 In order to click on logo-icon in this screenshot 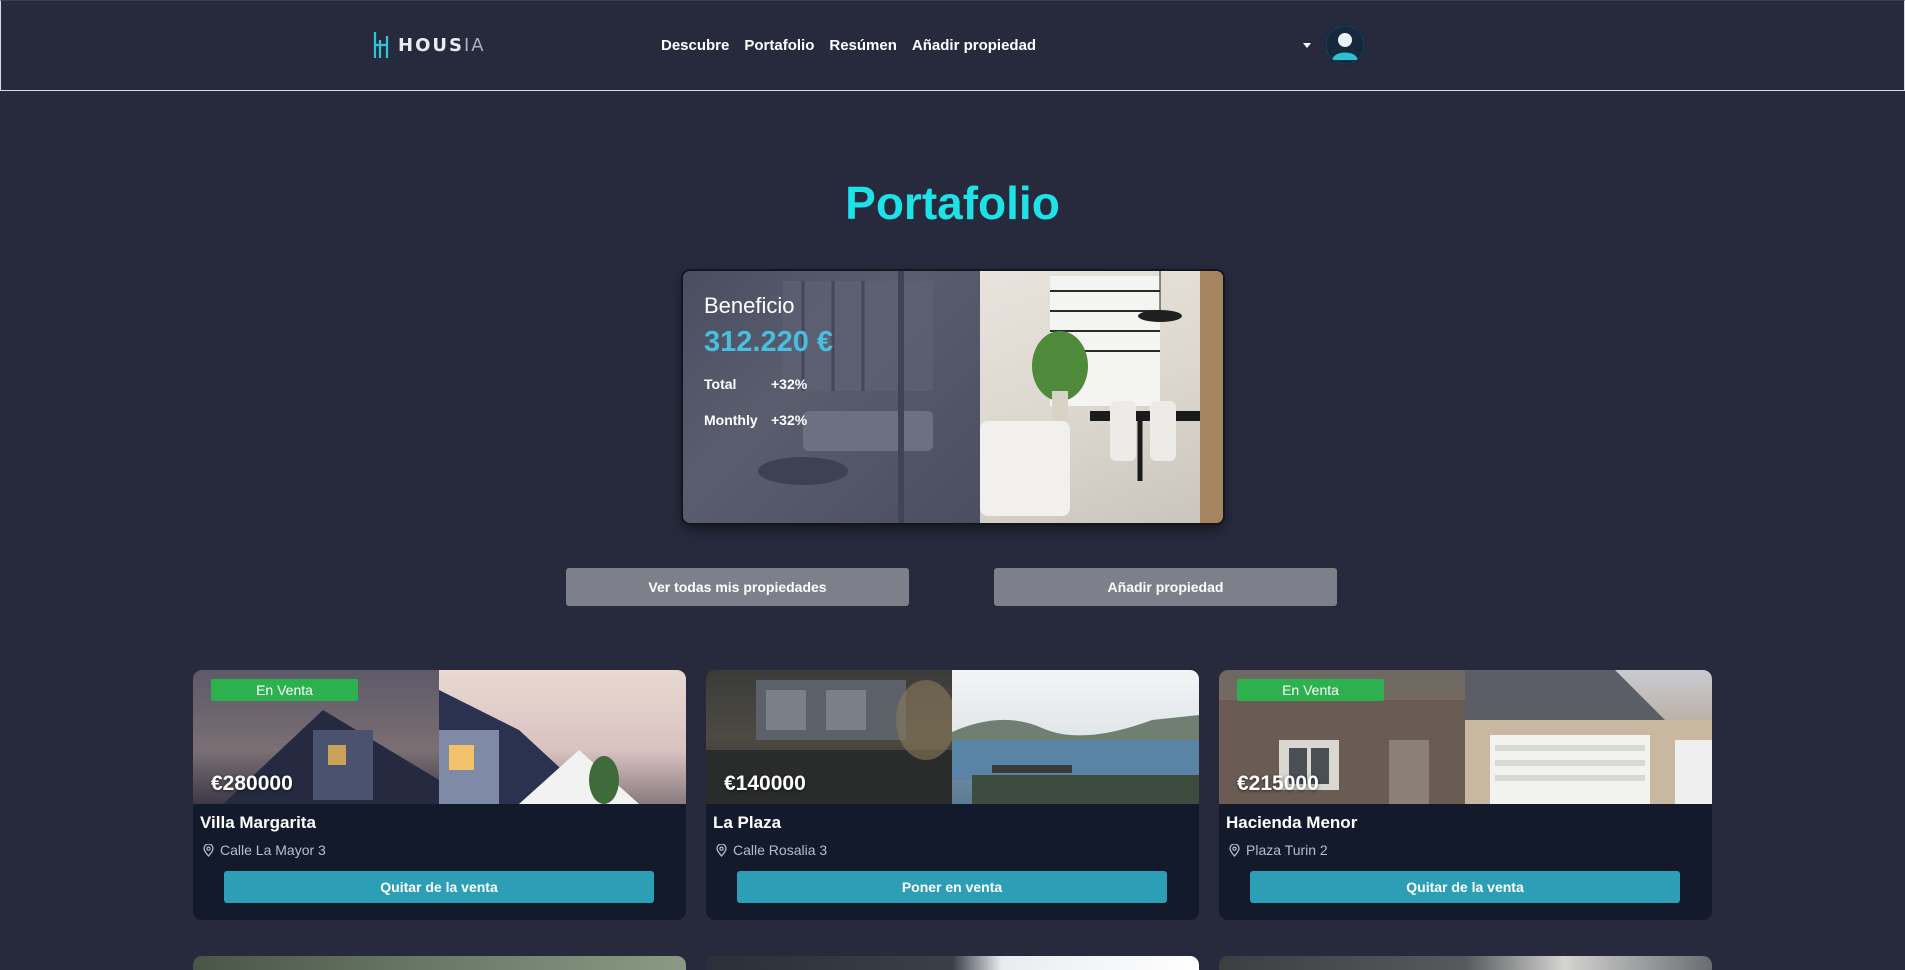, I will do `click(382, 45)`.